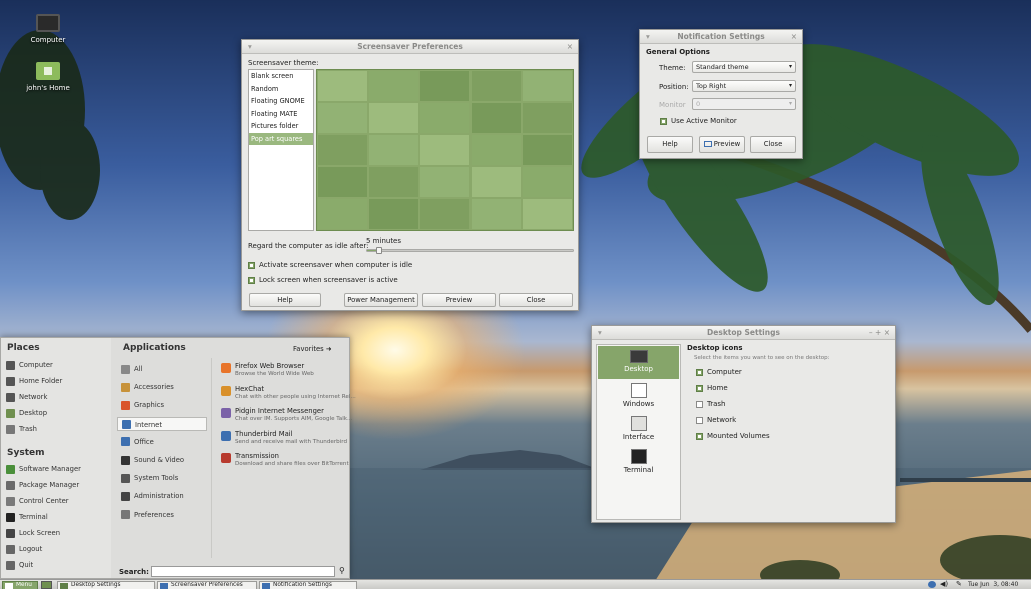 This screenshot has width=1031, height=589. What do you see at coordinates (638, 362) in the screenshot?
I see `tab-desktop: Desktop` at bounding box center [638, 362].